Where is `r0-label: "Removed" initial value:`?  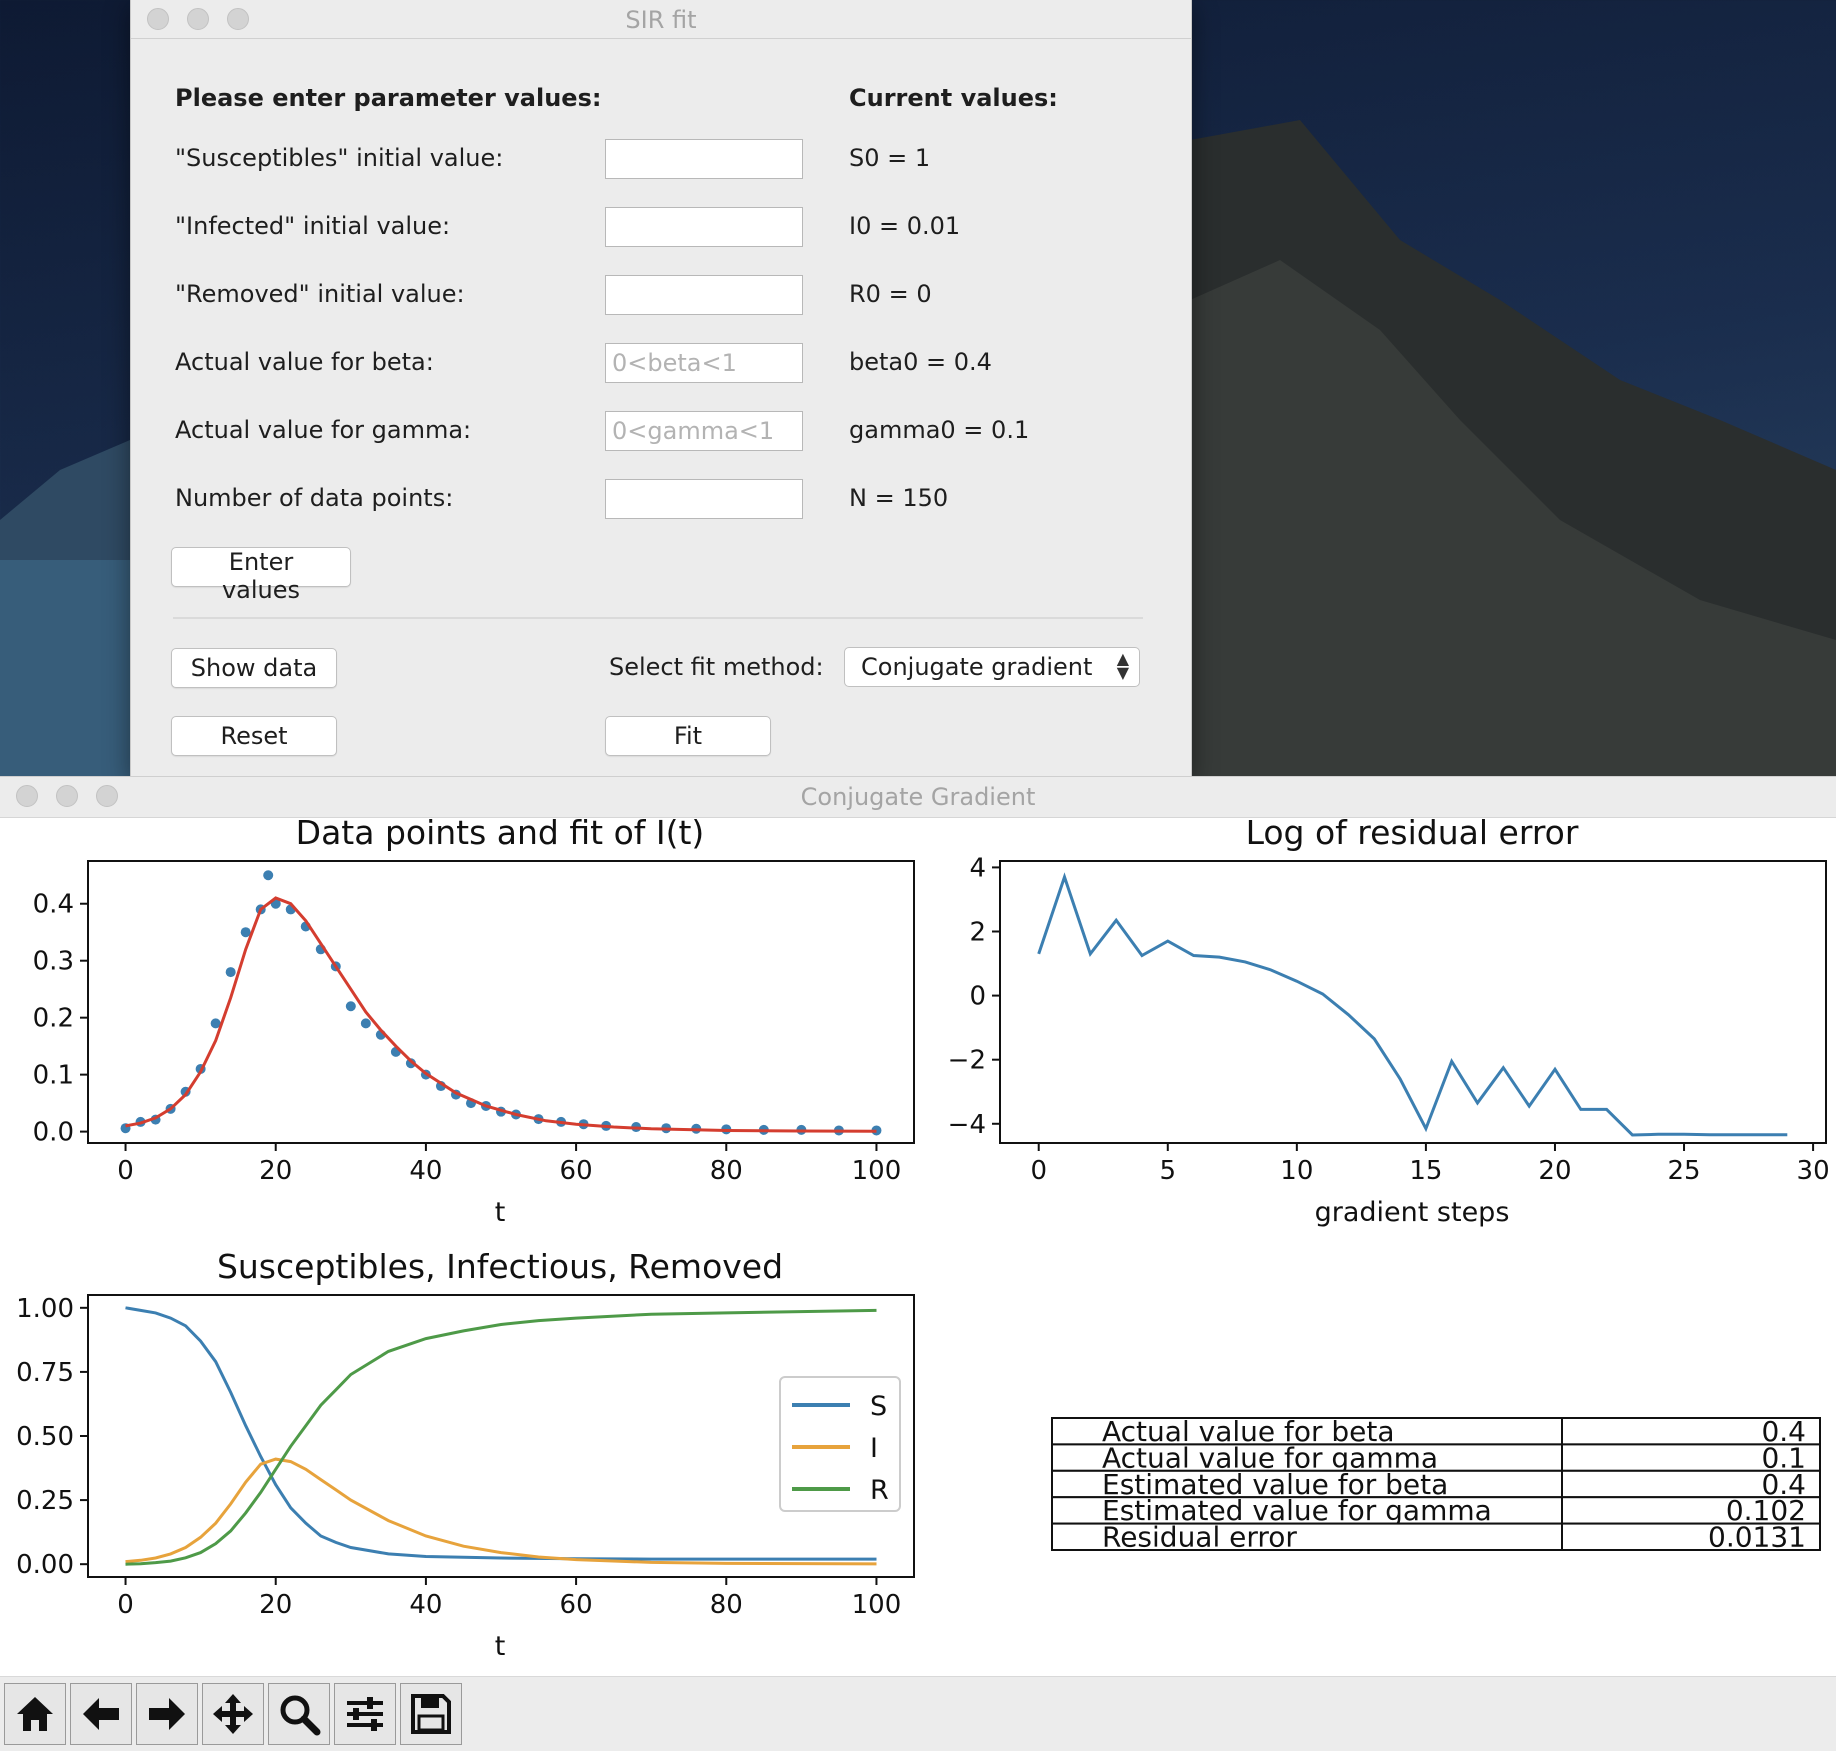
r0-label: "Removed" initial value: is located at coordinates (320, 294).